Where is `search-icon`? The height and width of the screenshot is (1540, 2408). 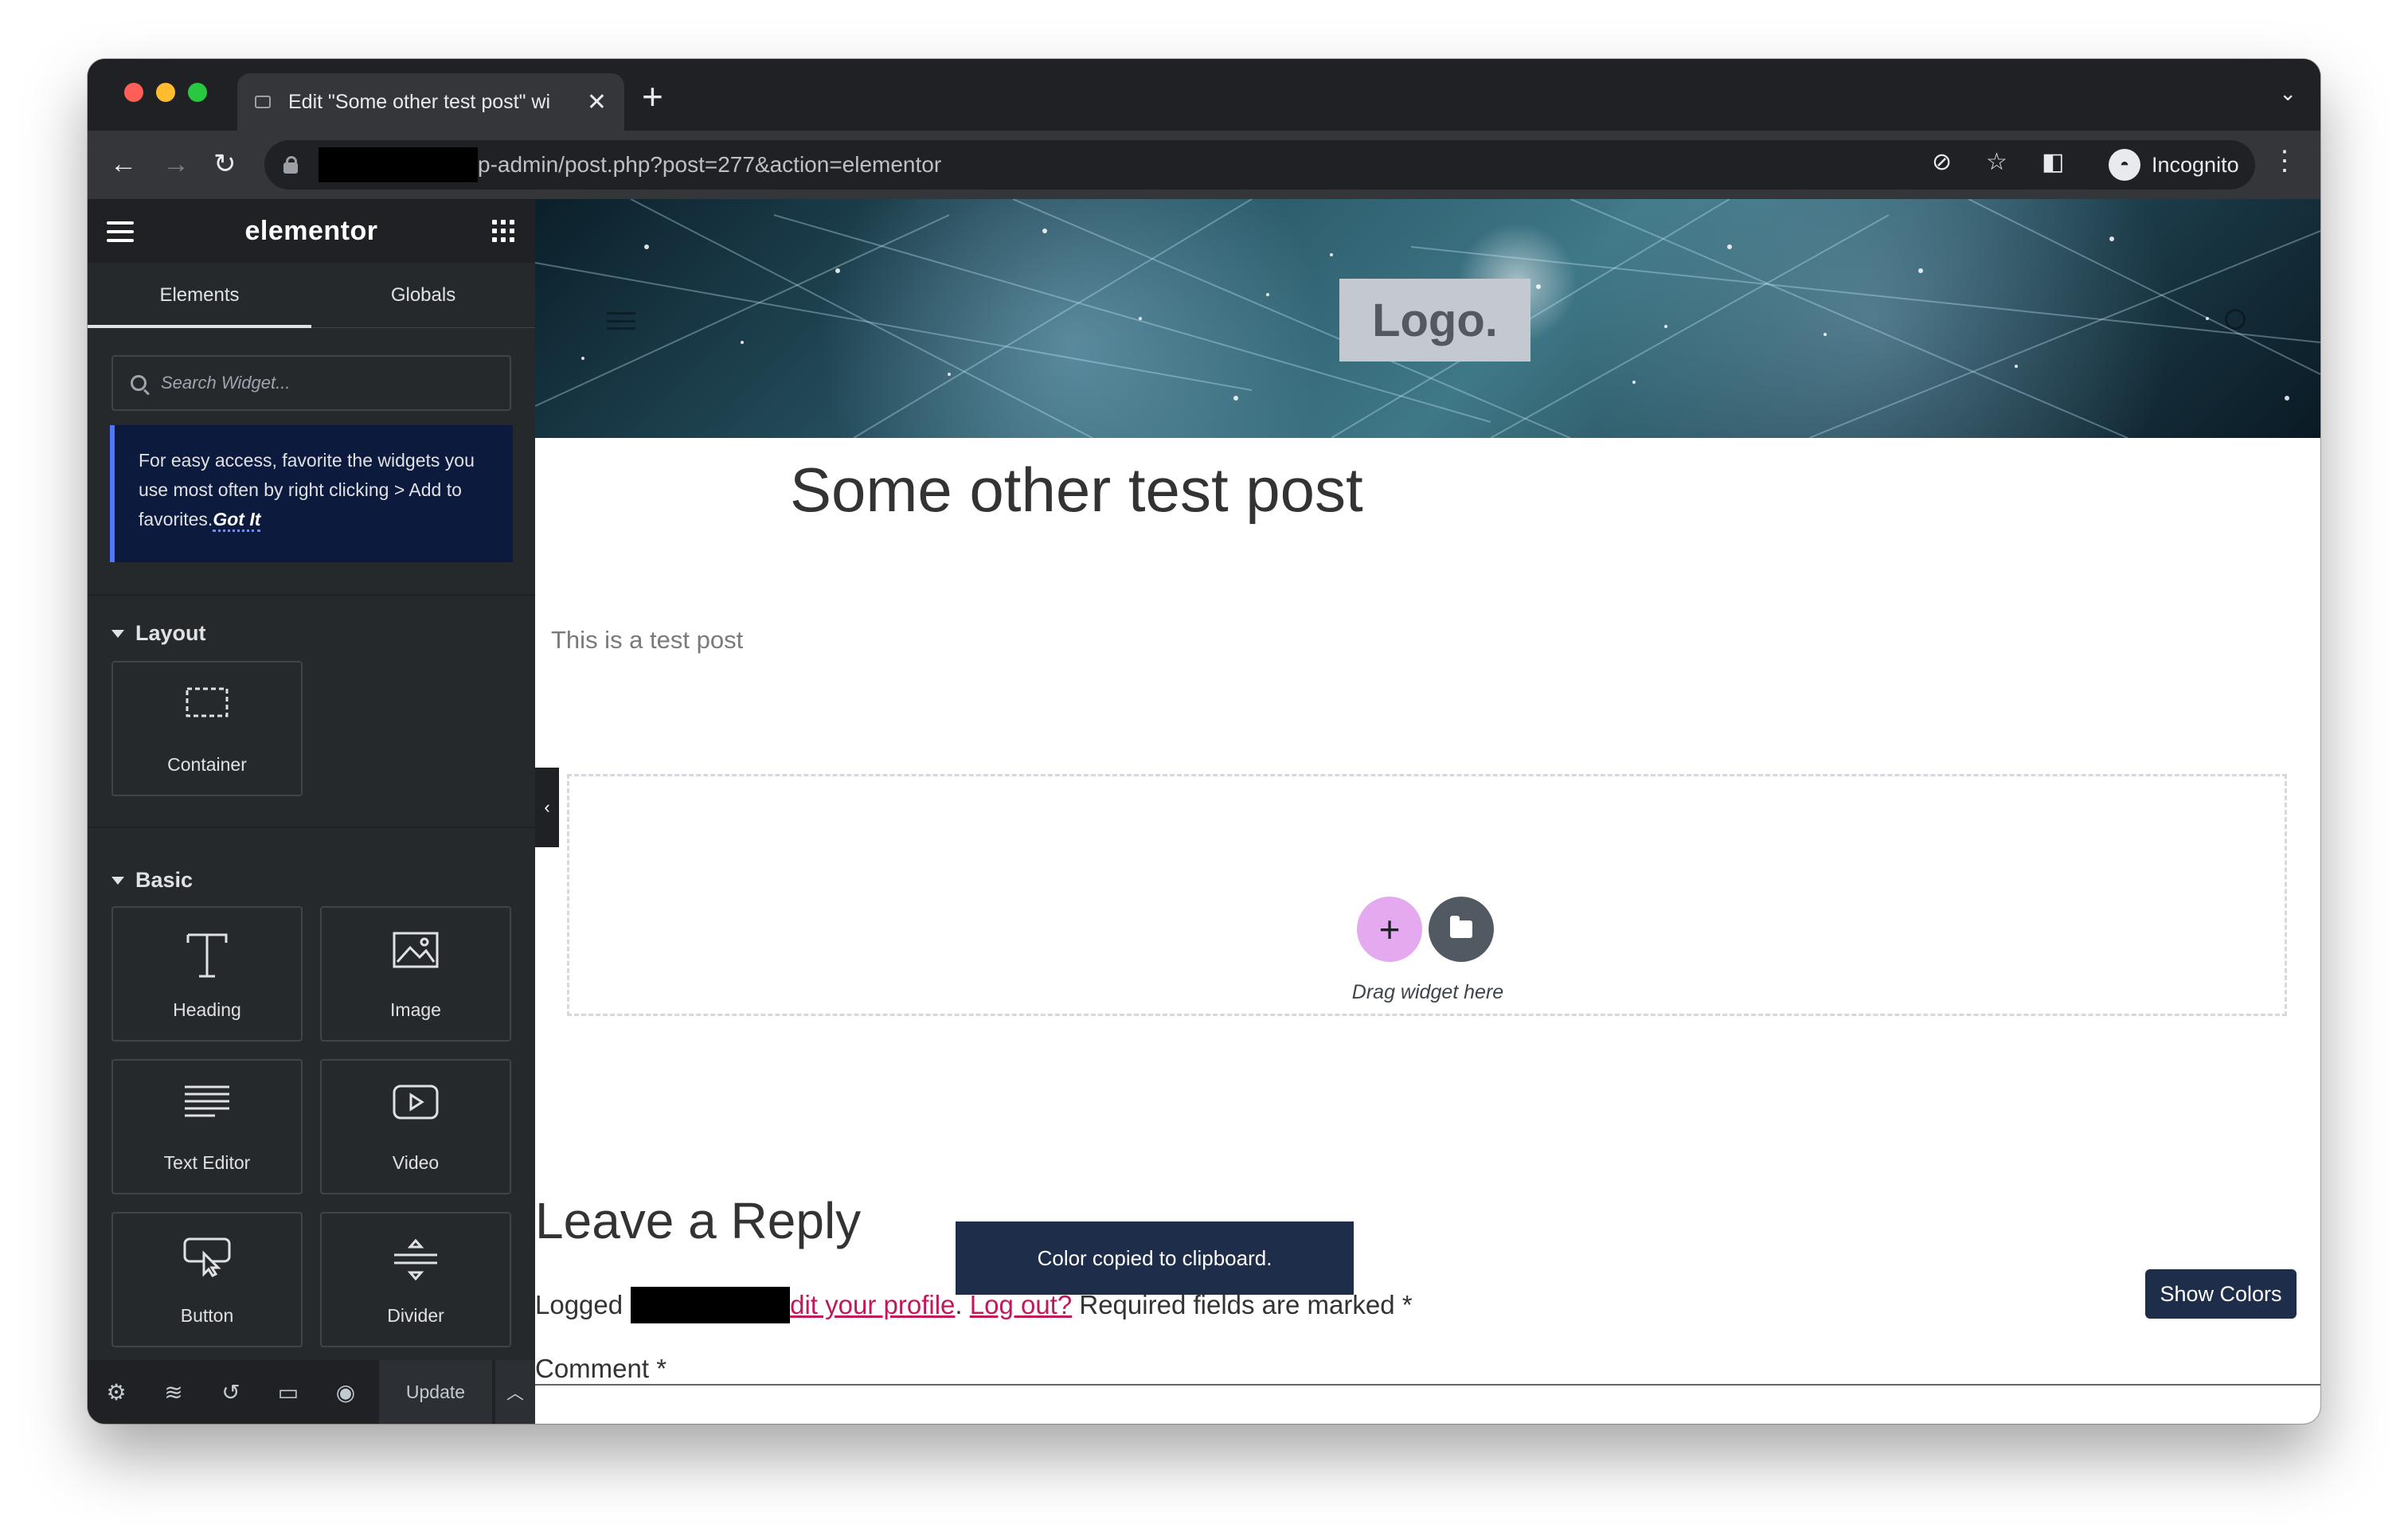
search-icon is located at coordinates (139, 383).